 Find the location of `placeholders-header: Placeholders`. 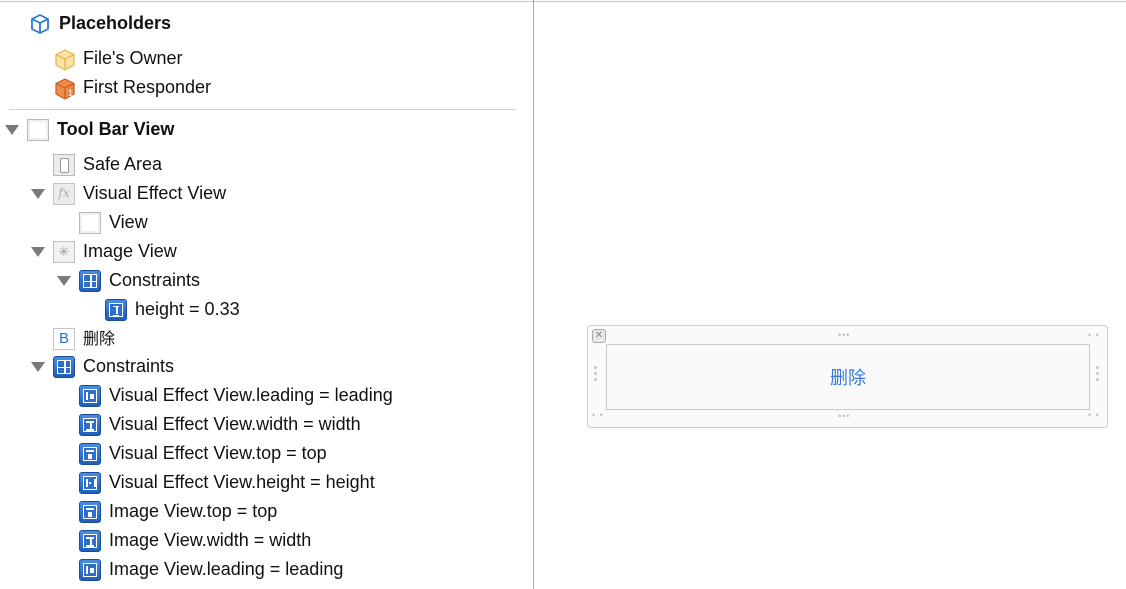

placeholders-header: Placeholders is located at coordinates (100, 23).